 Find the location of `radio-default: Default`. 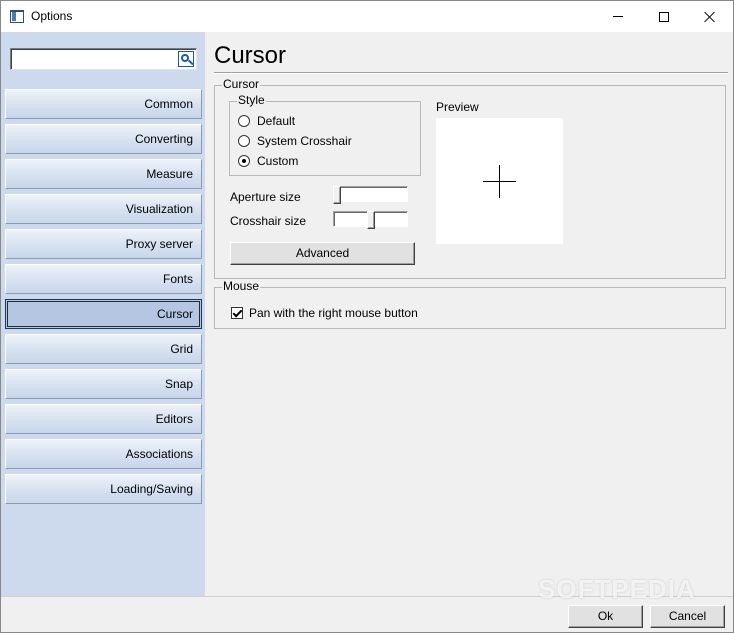

radio-default: Default is located at coordinates (266, 121).